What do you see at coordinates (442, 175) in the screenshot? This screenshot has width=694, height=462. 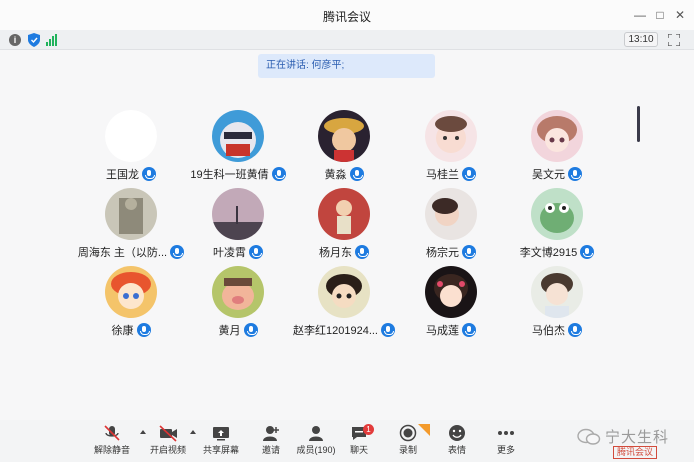 I see `participant-name: 马桂兰` at bounding box center [442, 175].